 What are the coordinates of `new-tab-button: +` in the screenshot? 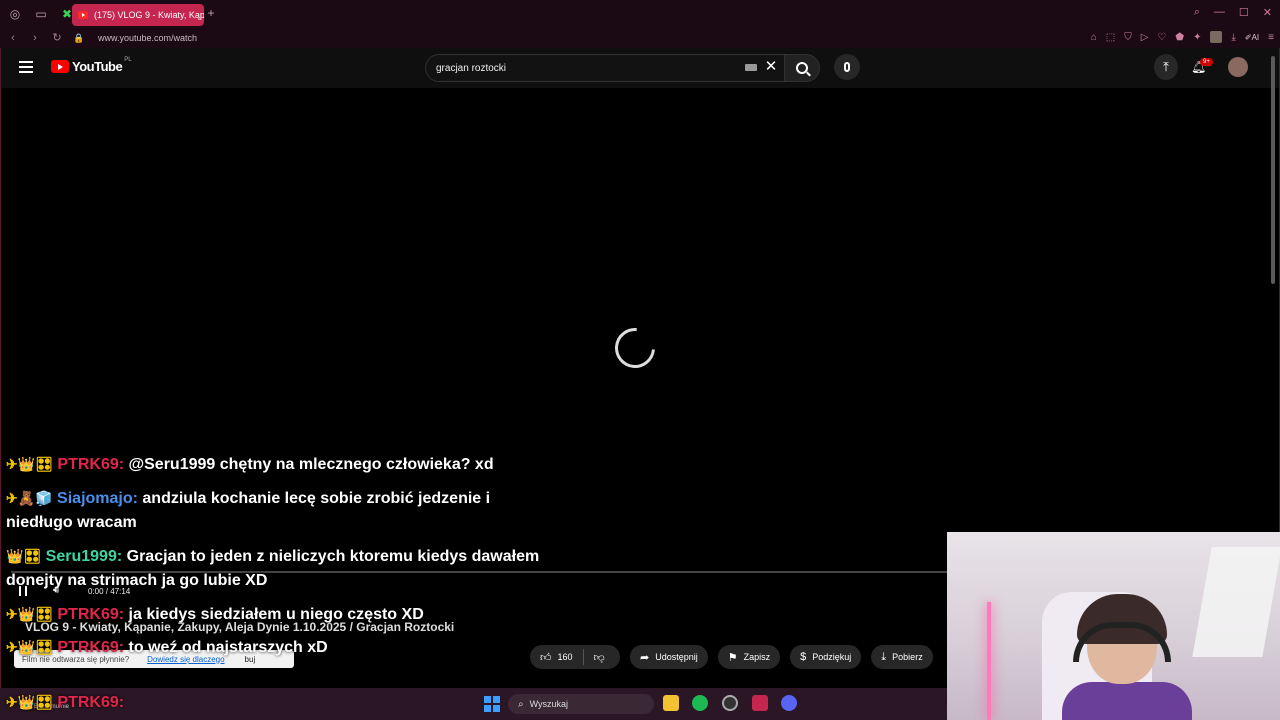 It's located at (211, 13).